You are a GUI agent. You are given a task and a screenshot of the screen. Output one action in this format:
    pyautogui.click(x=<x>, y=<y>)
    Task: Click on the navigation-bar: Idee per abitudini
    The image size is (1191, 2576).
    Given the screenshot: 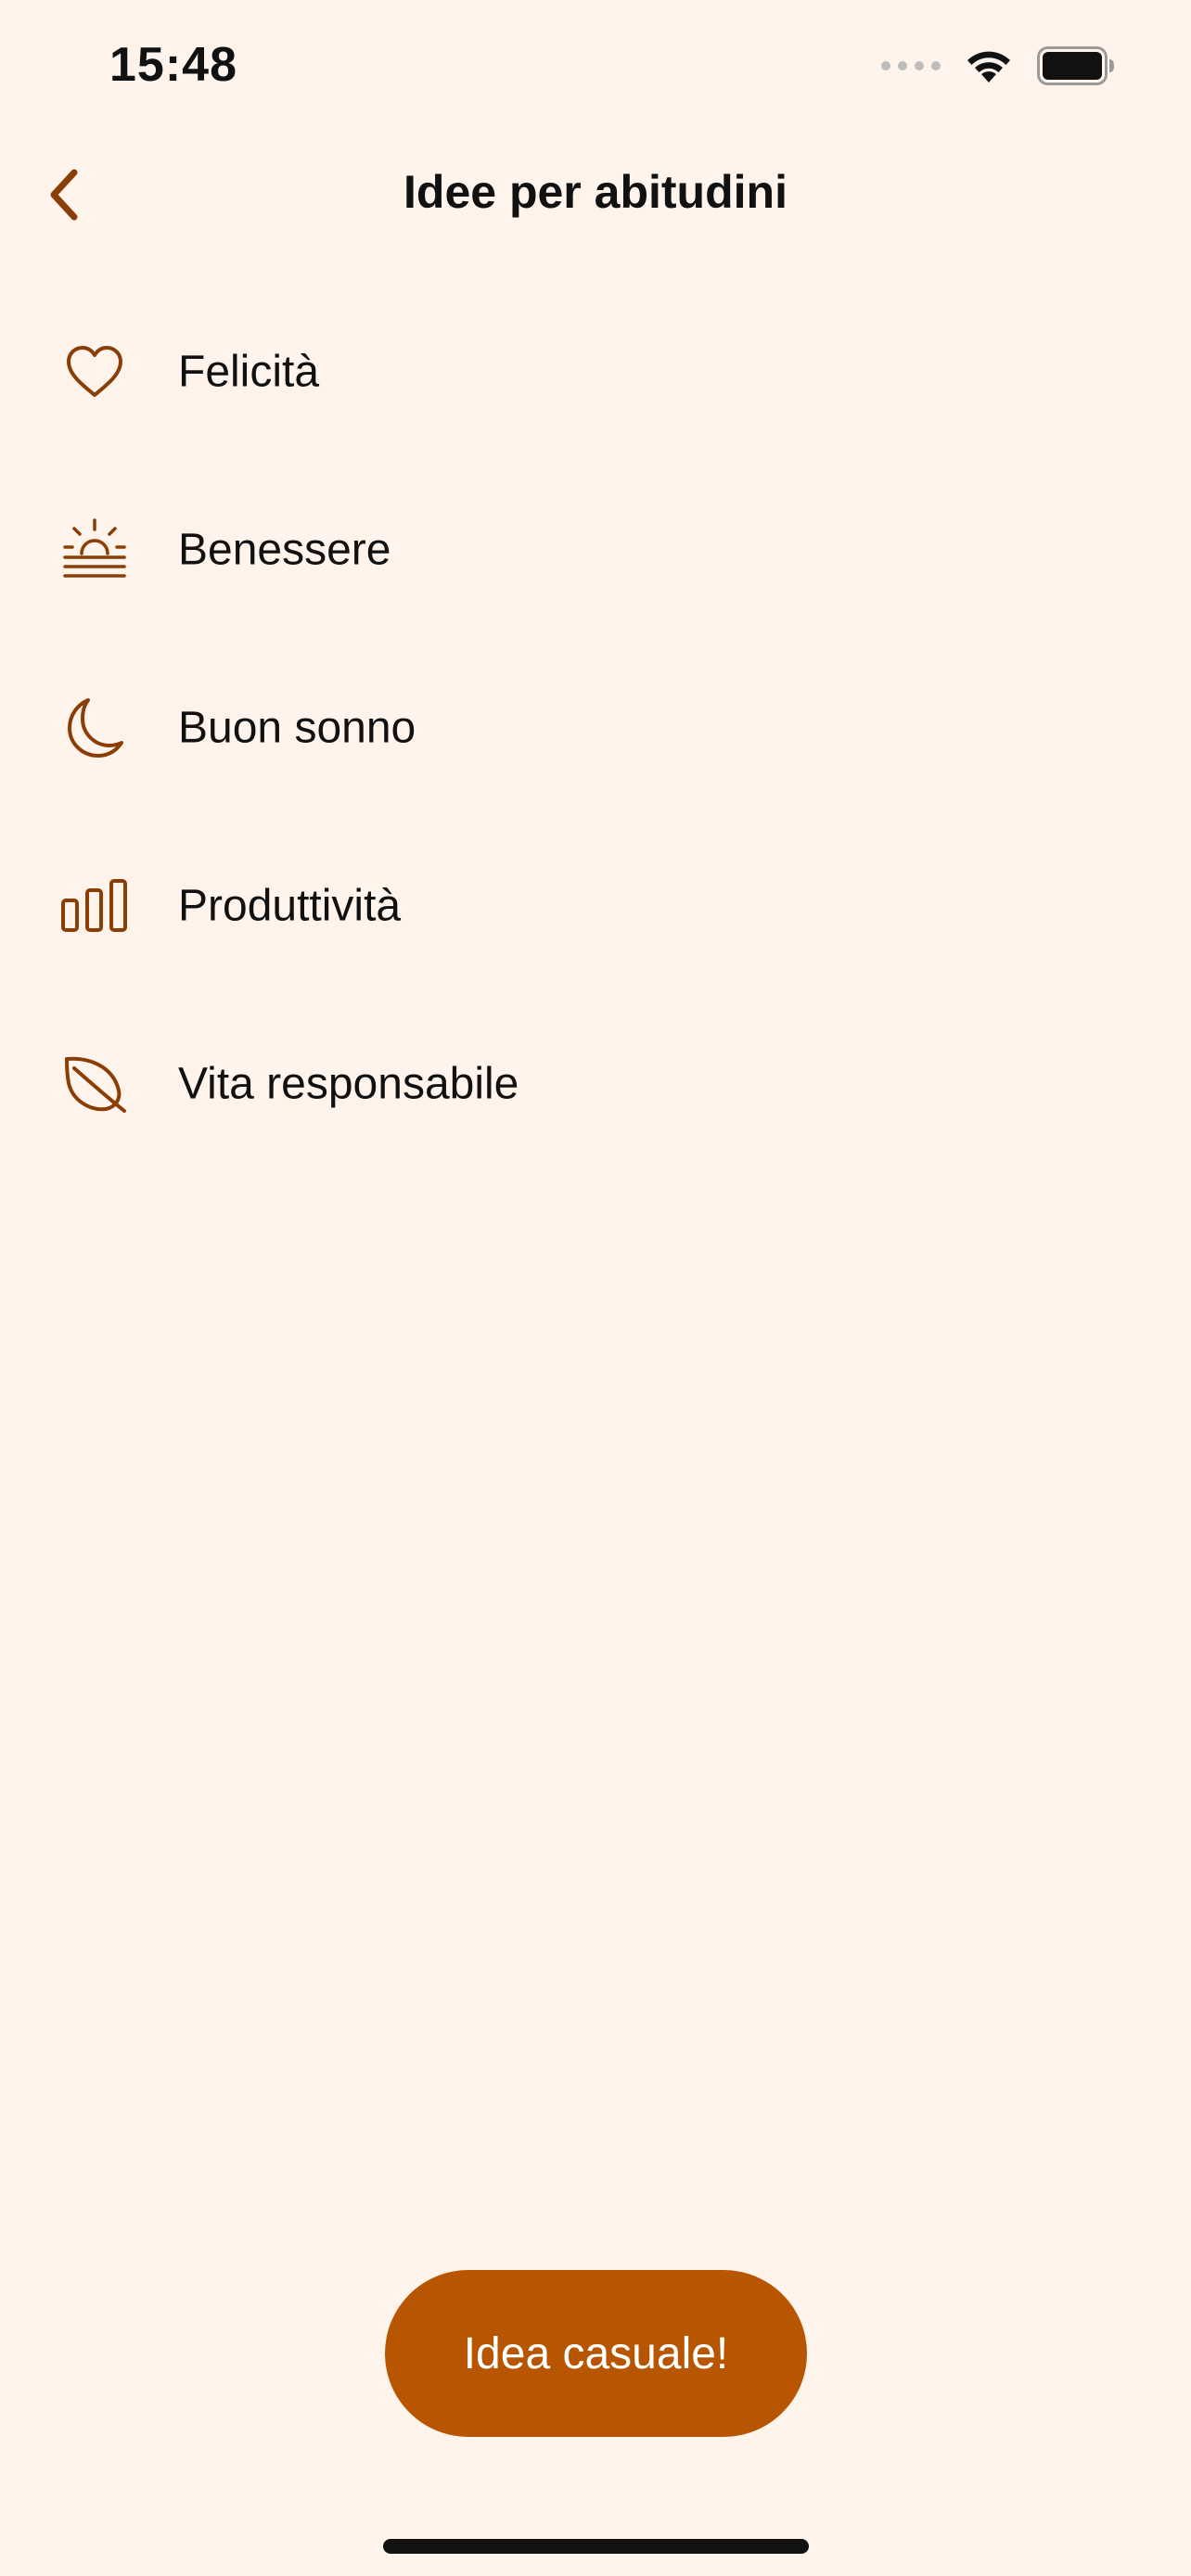 What is the action you would take?
    pyautogui.click(x=595, y=190)
    